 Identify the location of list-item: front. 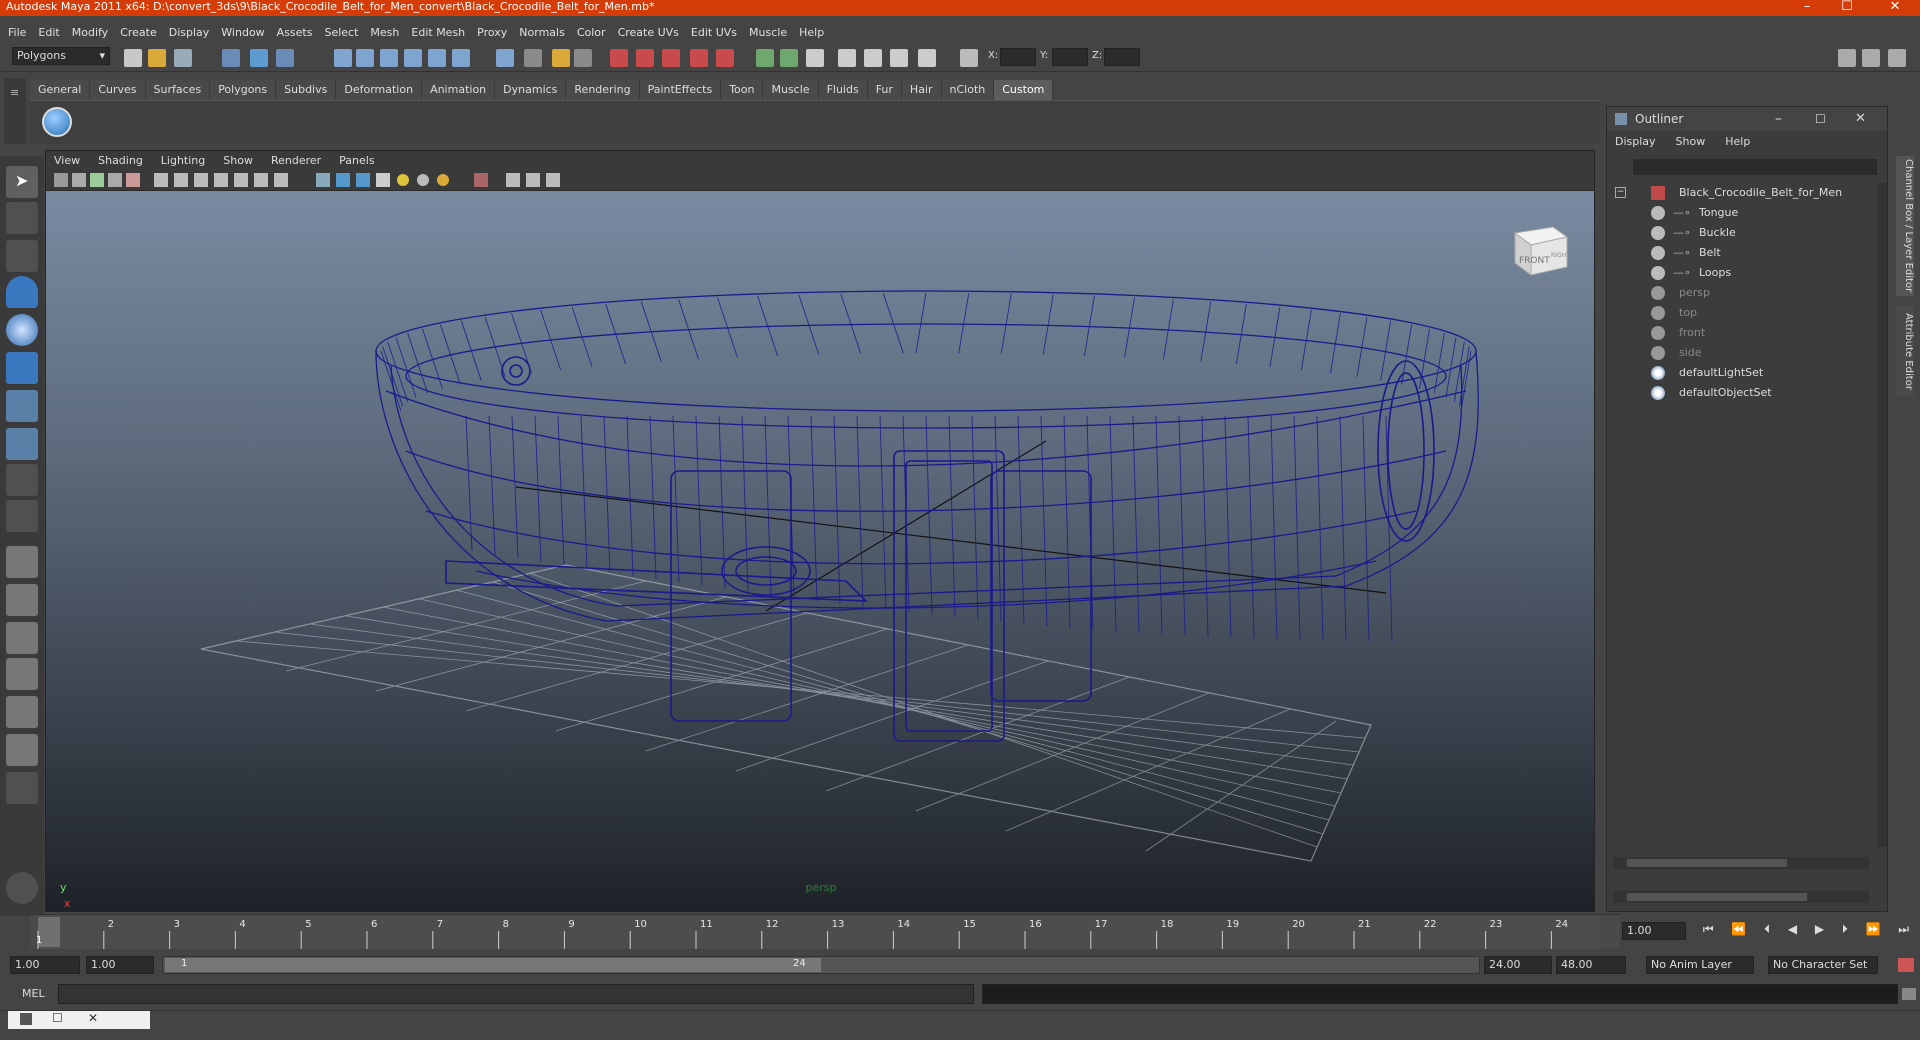
(1742, 333).